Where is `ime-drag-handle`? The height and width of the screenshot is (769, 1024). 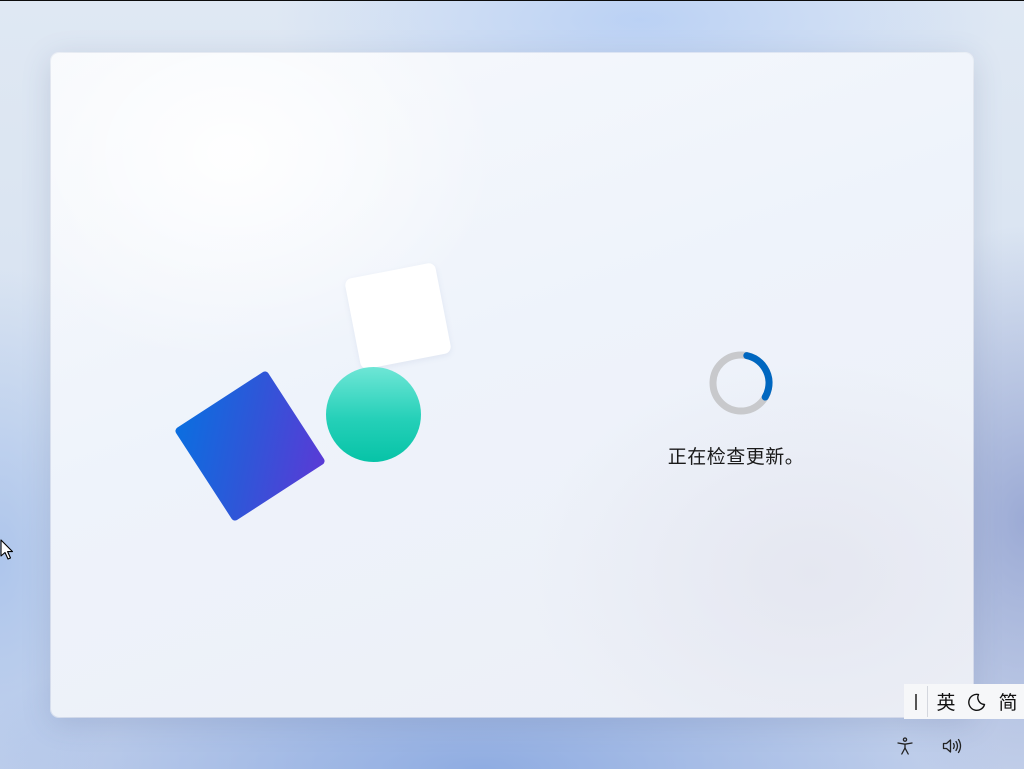
ime-drag-handle is located at coordinates (916, 701).